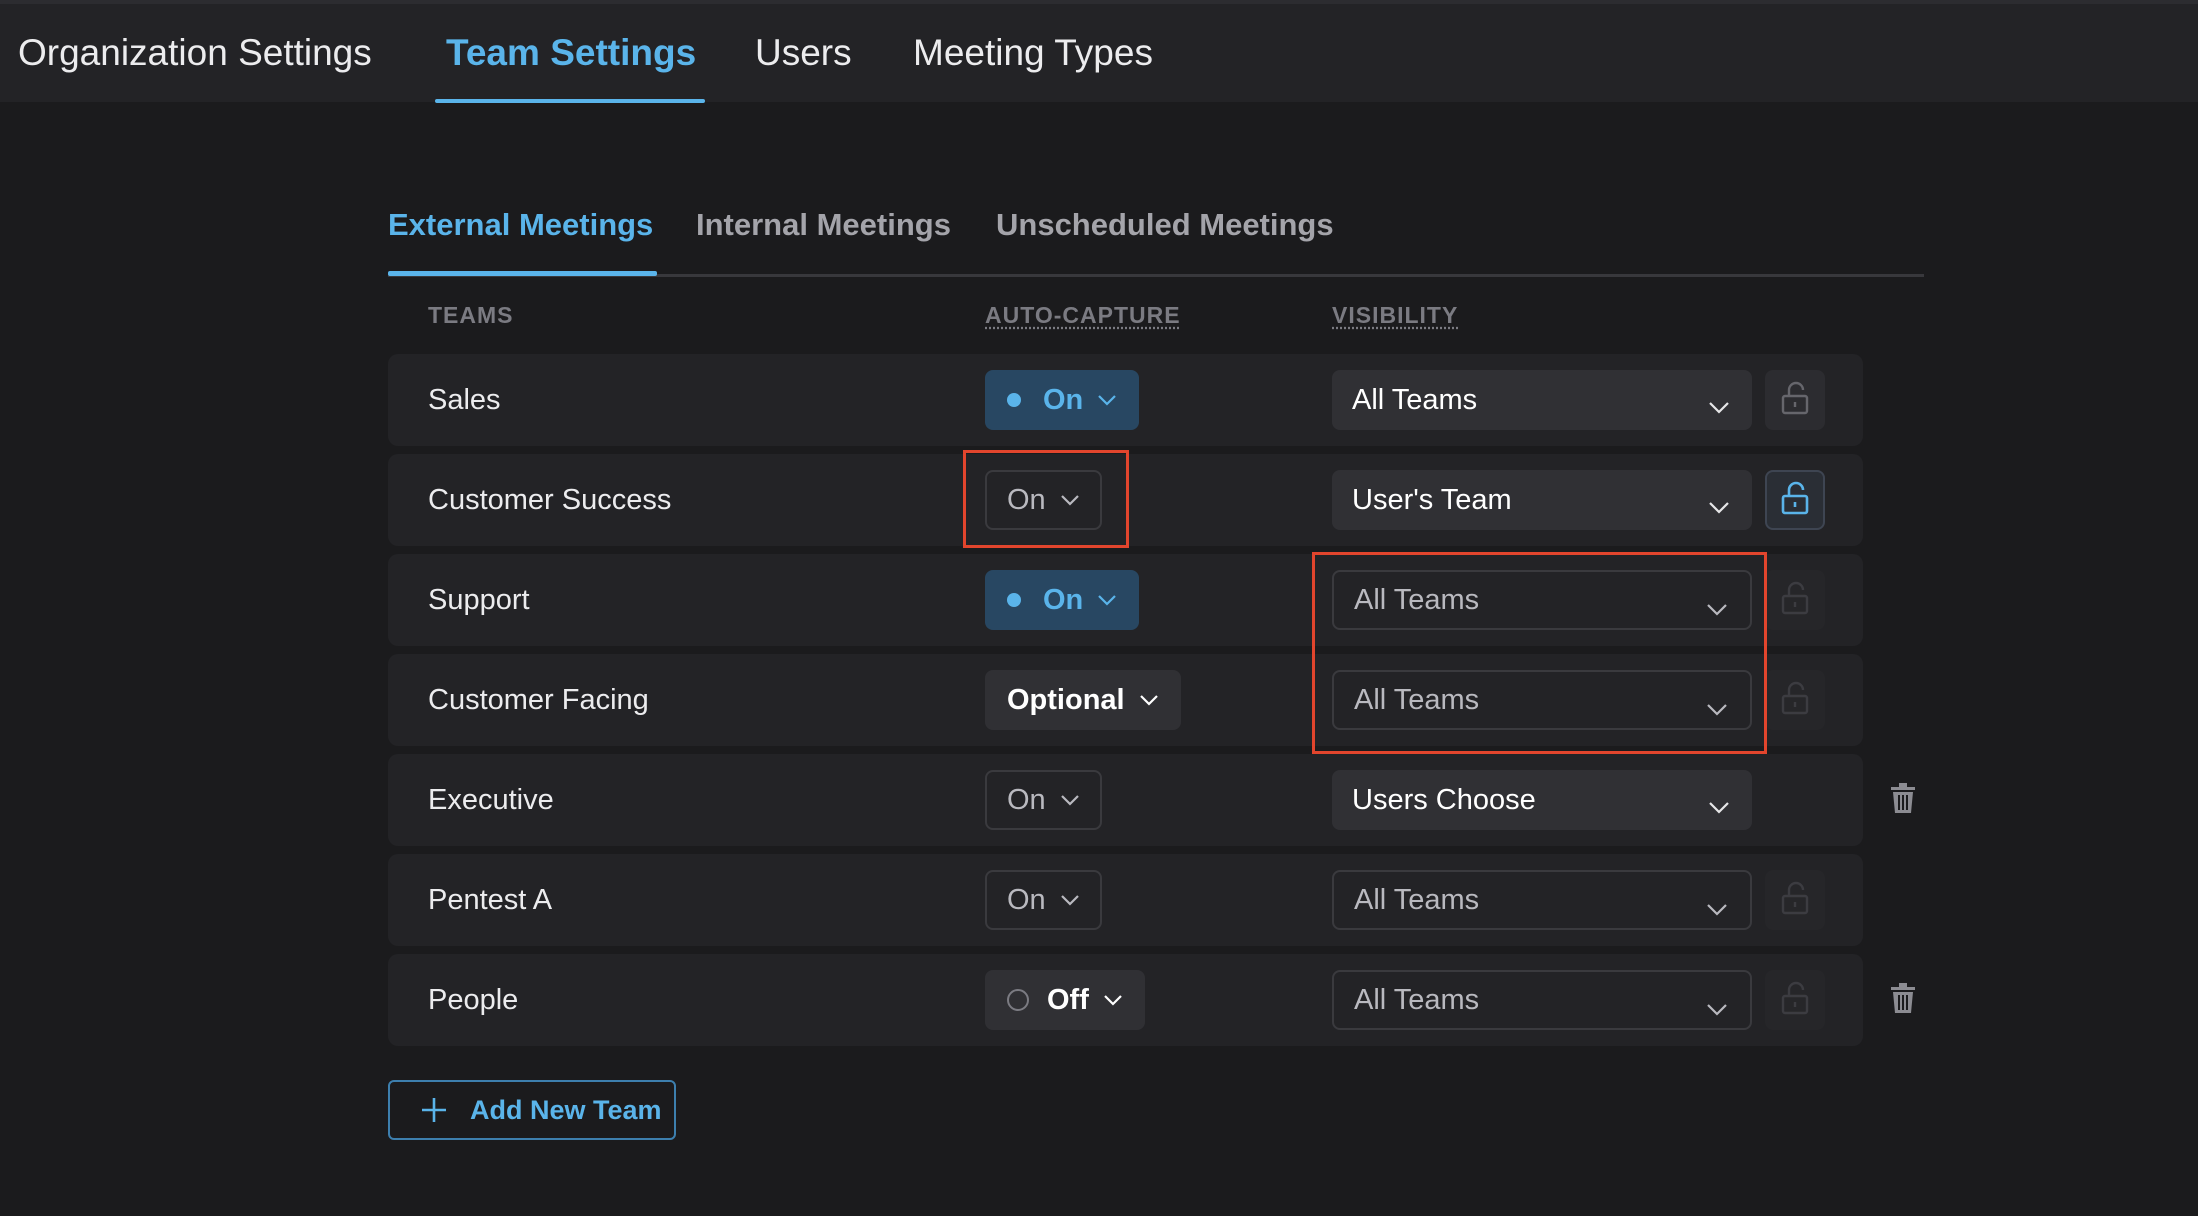  I want to click on table-row: People Off All Teams, so click(1125, 1000).